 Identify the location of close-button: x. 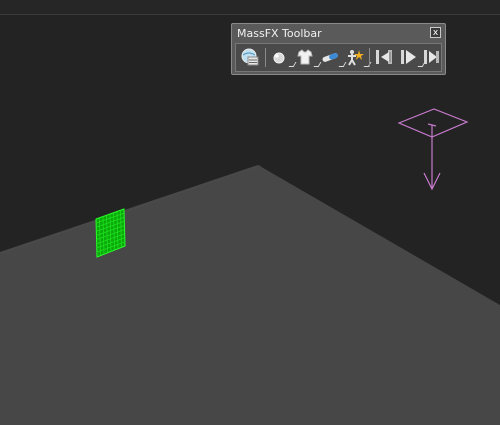
(435, 32).